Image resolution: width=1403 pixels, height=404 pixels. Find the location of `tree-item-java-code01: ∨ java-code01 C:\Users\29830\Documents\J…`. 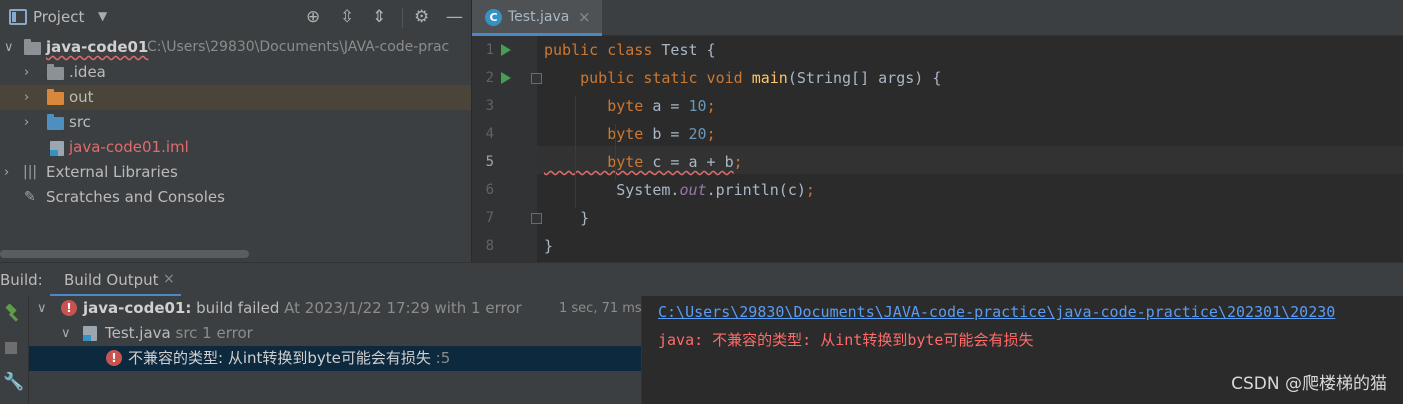

tree-item-java-code01: ∨ java-code01 C:\Users\29830\Documents\J… is located at coordinates (235, 47).